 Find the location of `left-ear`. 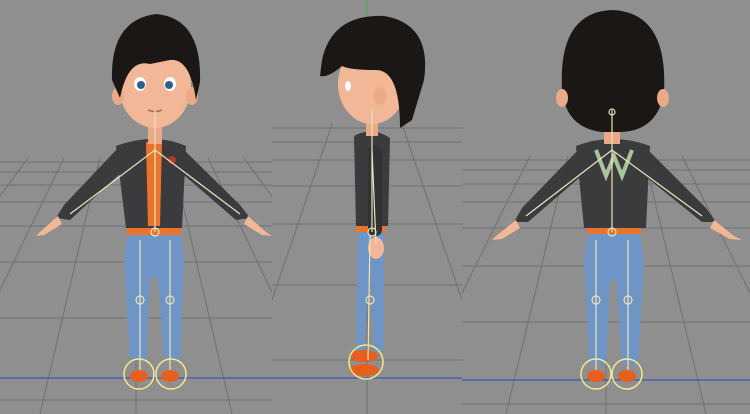

left-ear is located at coordinates (562, 98).